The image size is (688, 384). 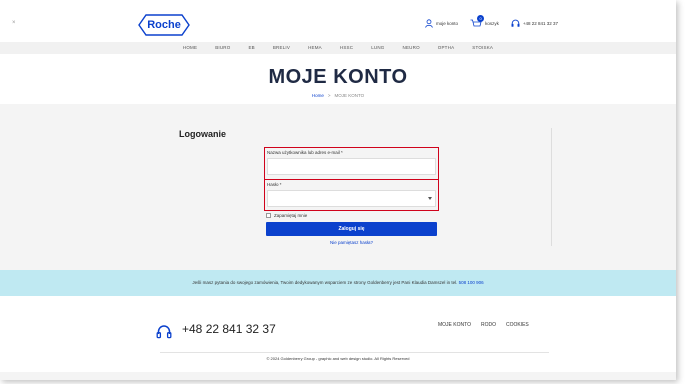 I want to click on breadcrumb-current: MOJE KONTO, so click(x=349, y=95).